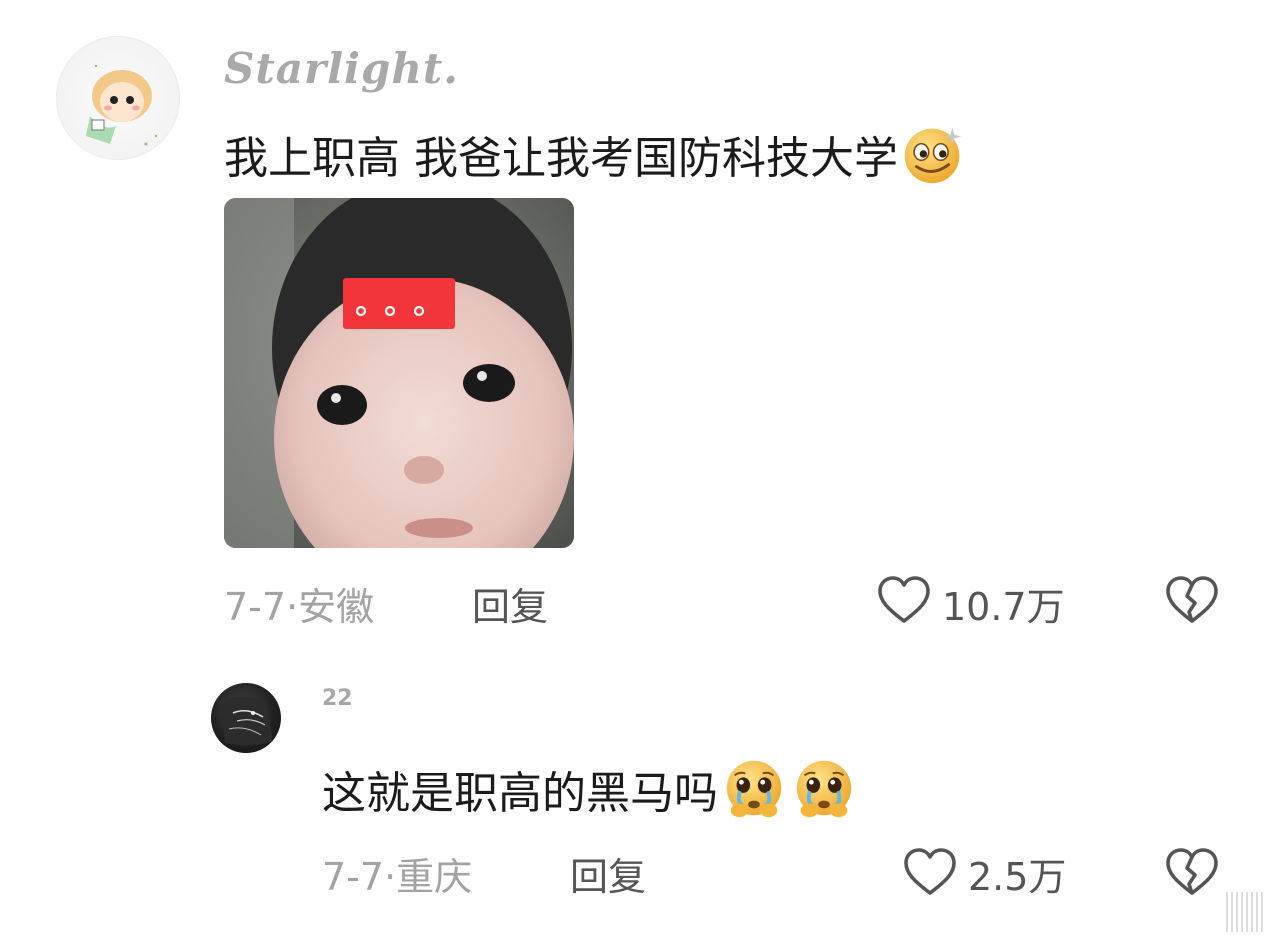 This screenshot has width=1280, height=949. Describe the element at coordinates (510, 603) in the screenshot. I see `comment-reply-button: 回复` at that location.